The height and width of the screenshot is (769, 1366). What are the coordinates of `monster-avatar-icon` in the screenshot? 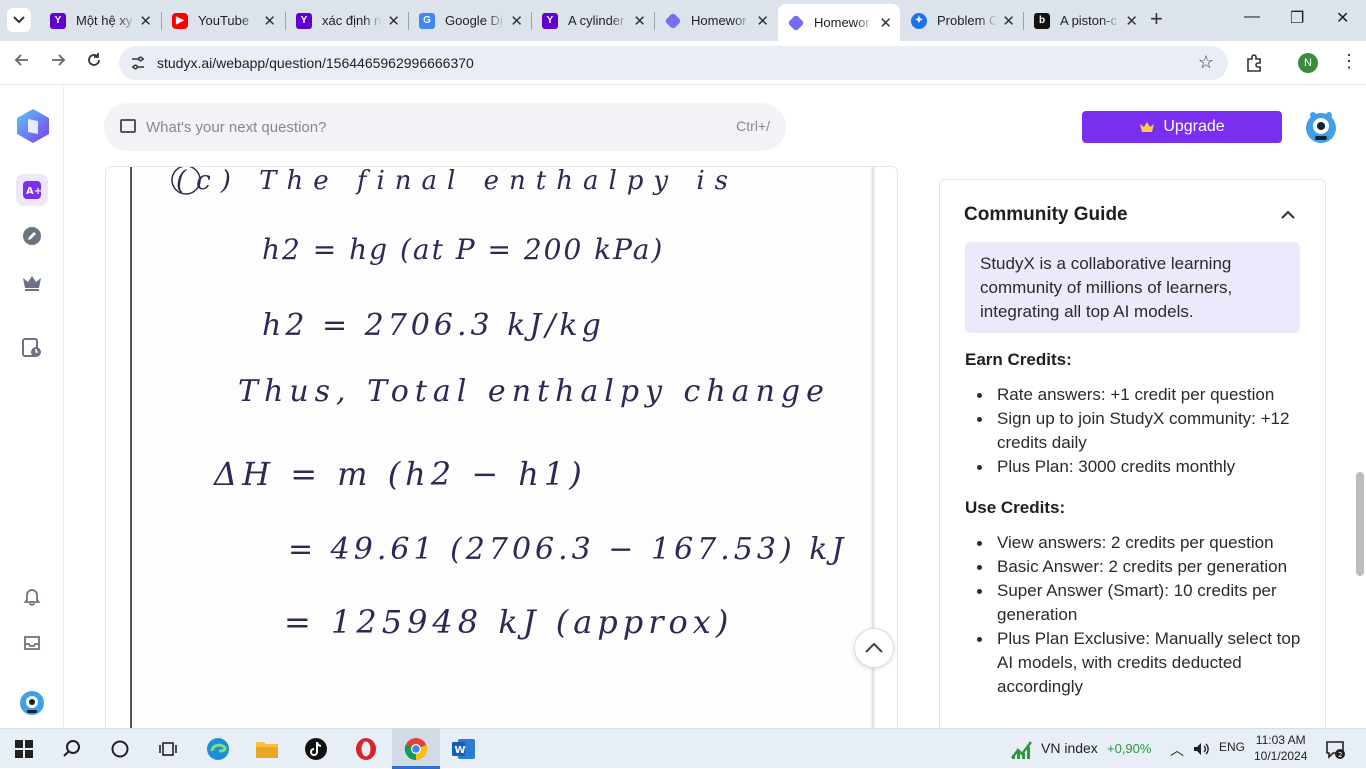 It's located at (32, 703).